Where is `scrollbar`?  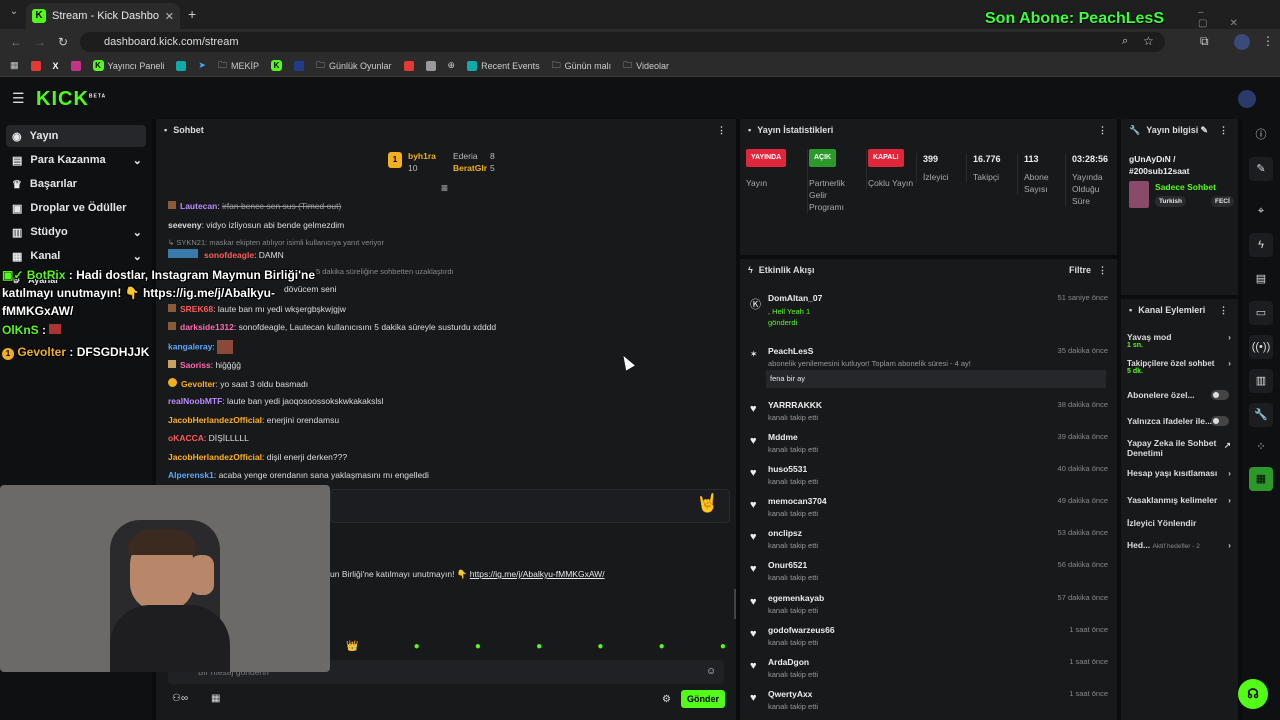 scrollbar is located at coordinates (735, 604).